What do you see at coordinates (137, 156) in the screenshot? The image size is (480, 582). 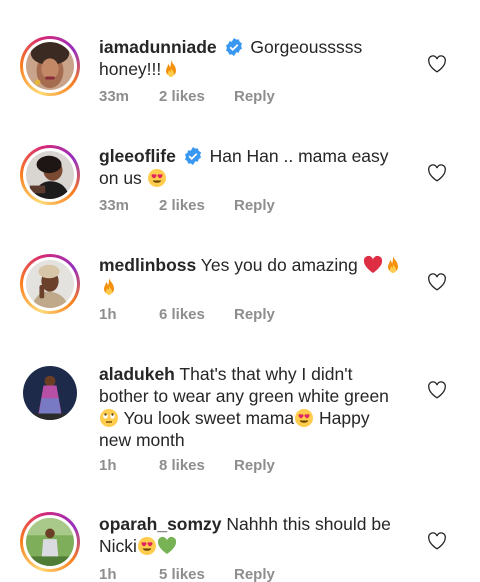 I see `comment-username: gleeoflife` at bounding box center [137, 156].